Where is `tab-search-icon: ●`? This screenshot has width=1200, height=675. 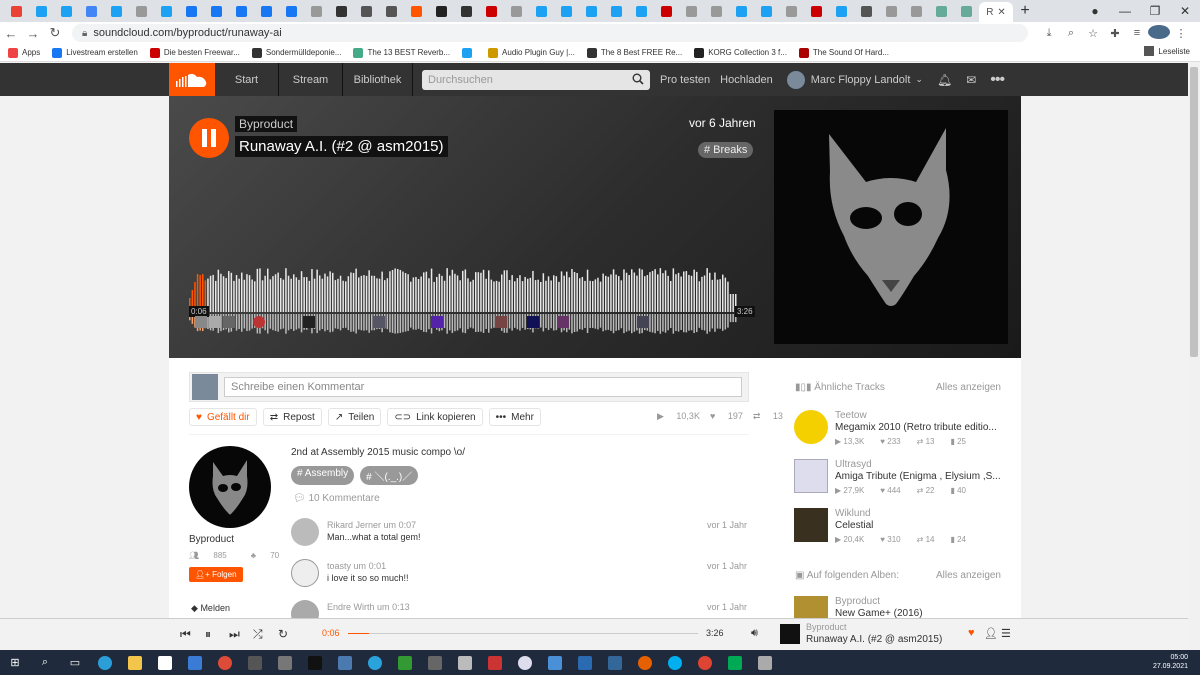 tab-search-icon: ● is located at coordinates (1095, 11).